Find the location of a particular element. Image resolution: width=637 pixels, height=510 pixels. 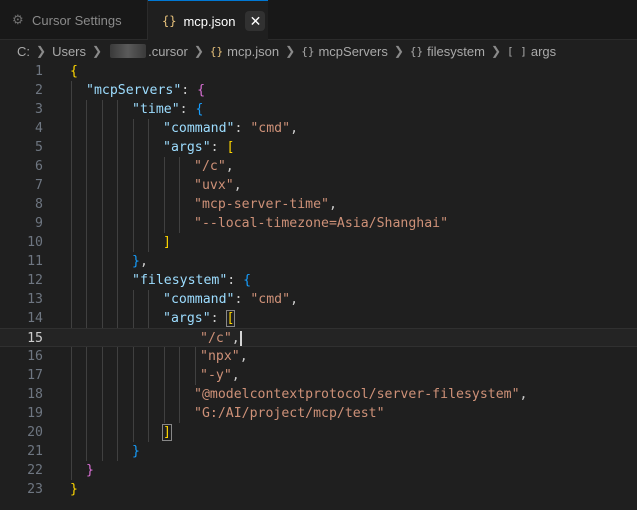

line-number: 11 is located at coordinates (35, 261).